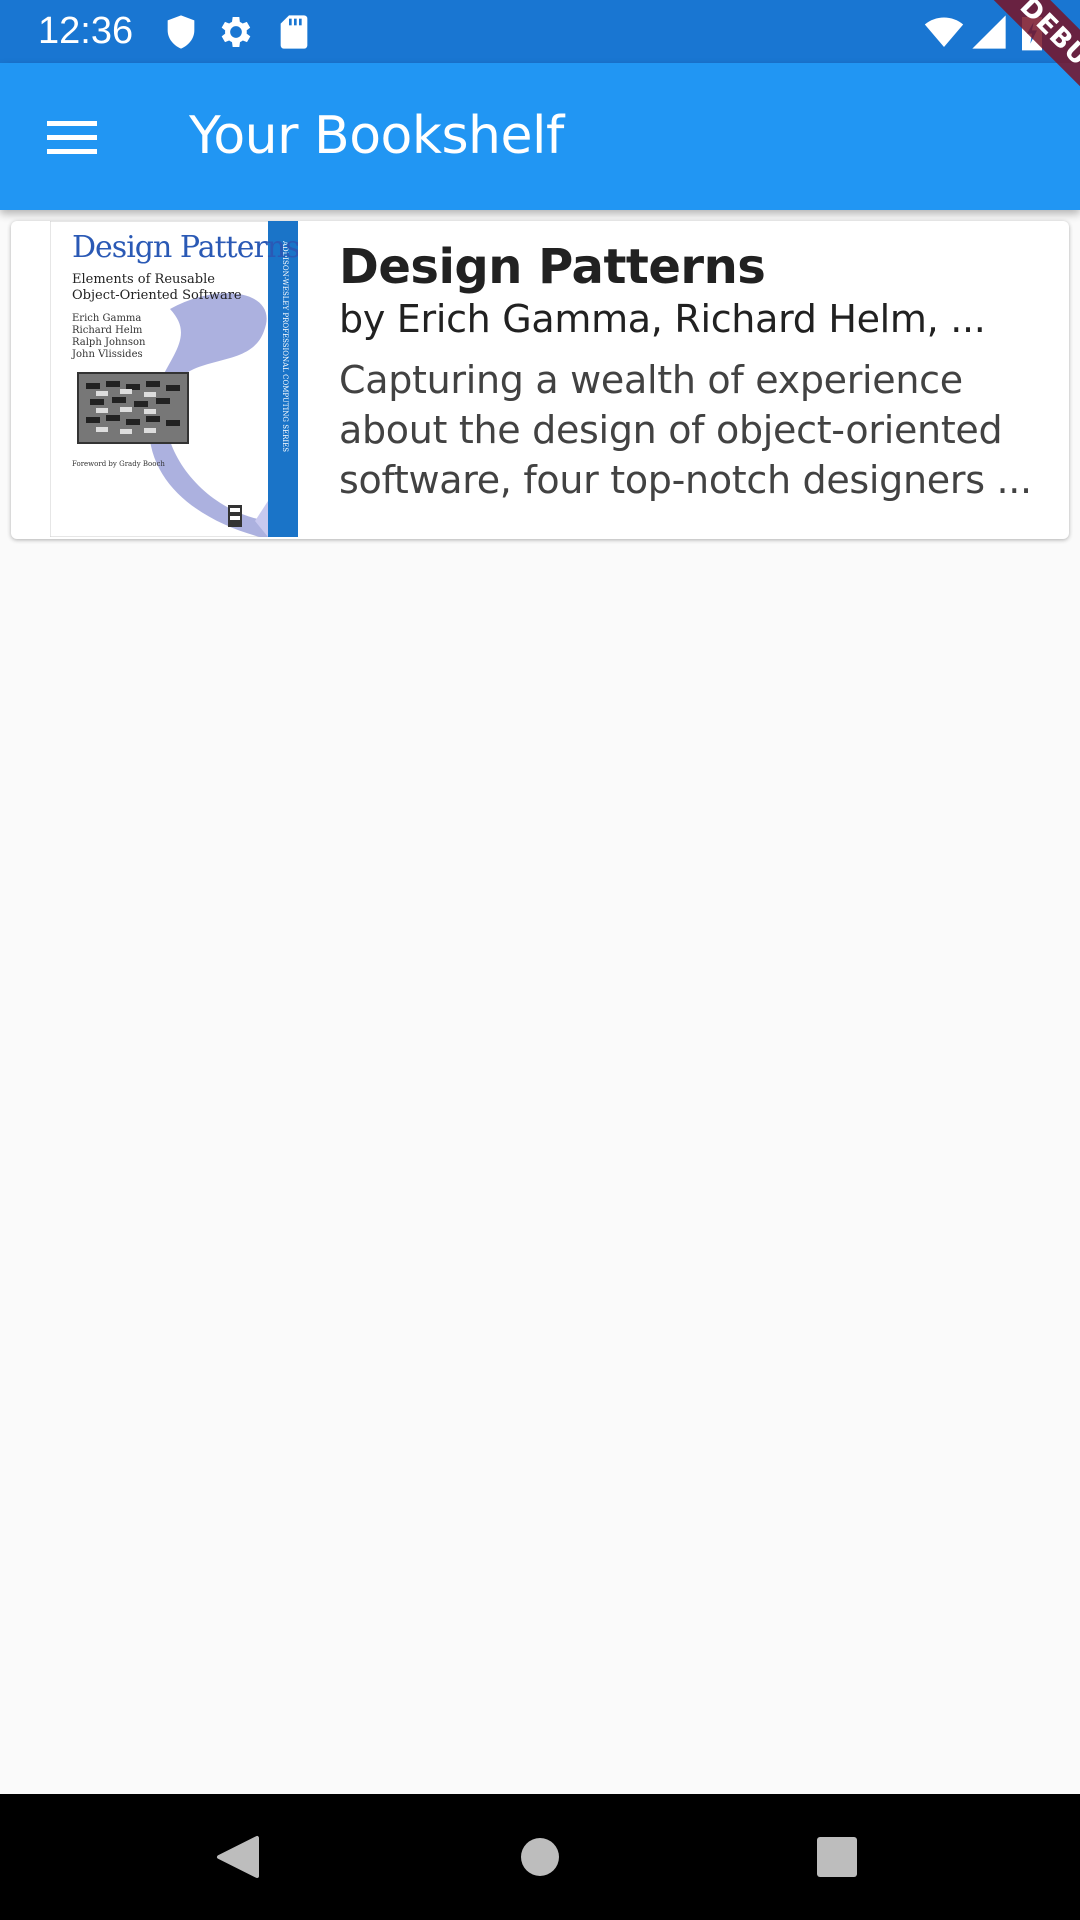  Describe the element at coordinates (540, 31) in the screenshot. I see `status-bar: 12:36` at that location.